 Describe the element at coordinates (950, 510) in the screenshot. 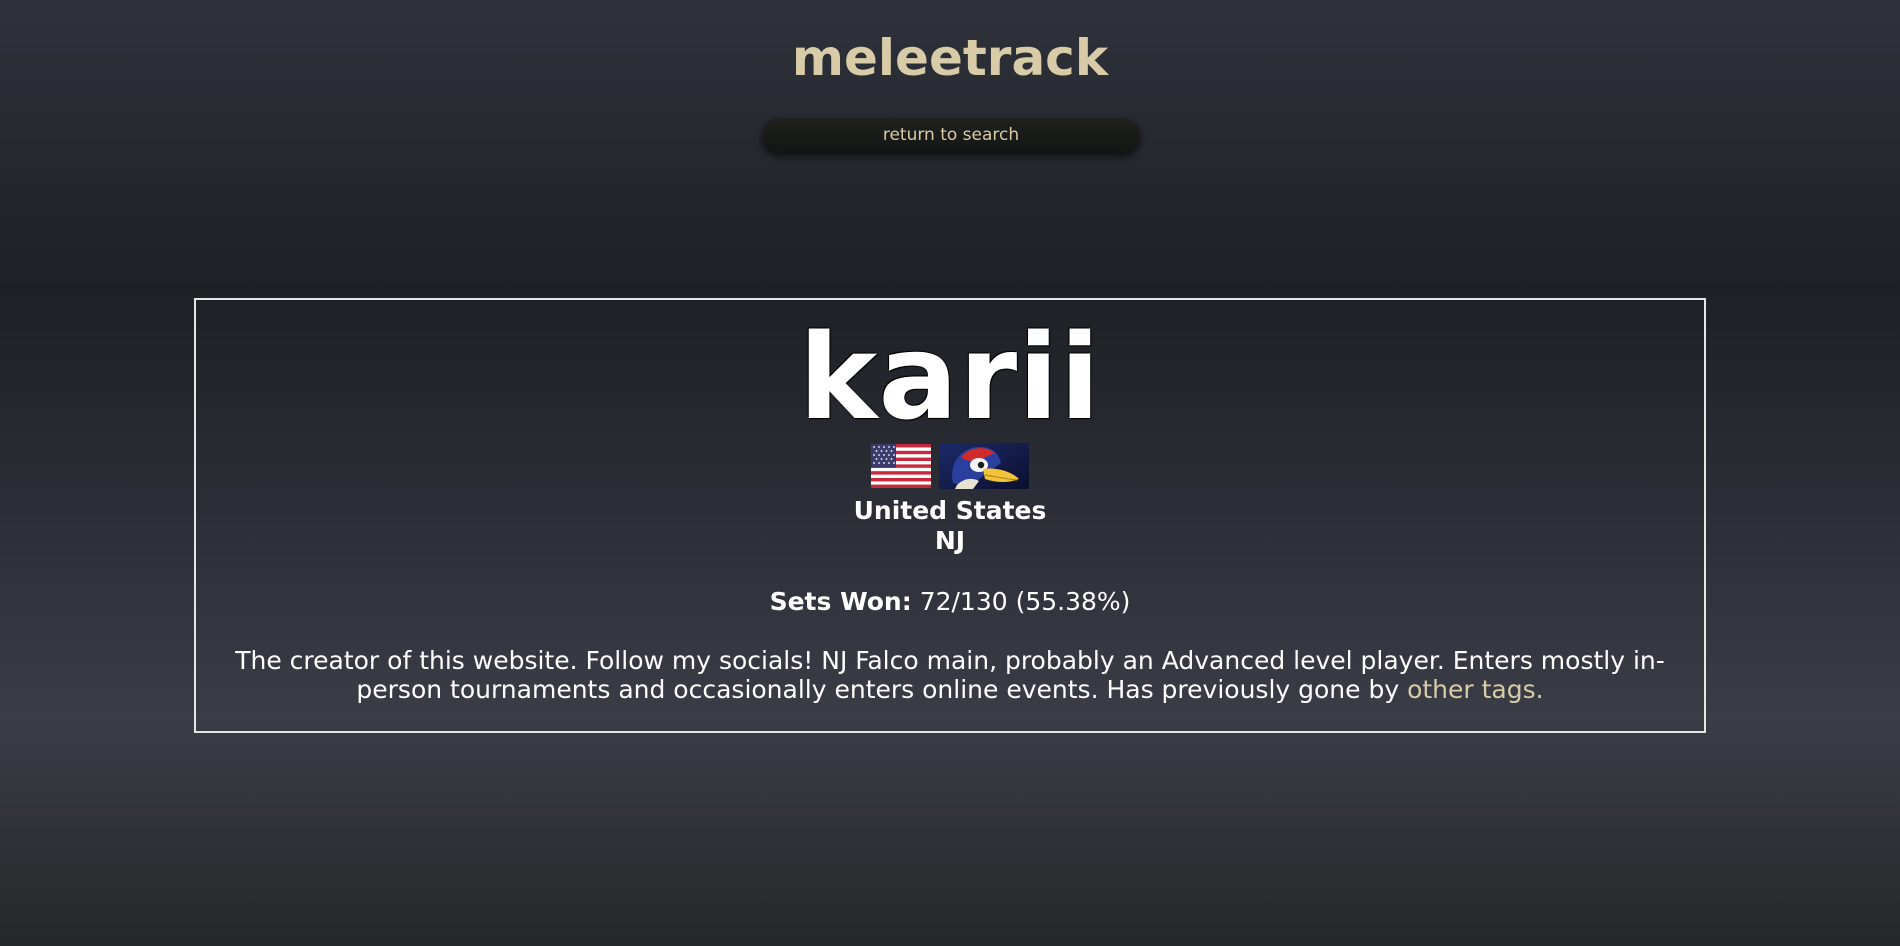

I see `player-country: United States` at that location.